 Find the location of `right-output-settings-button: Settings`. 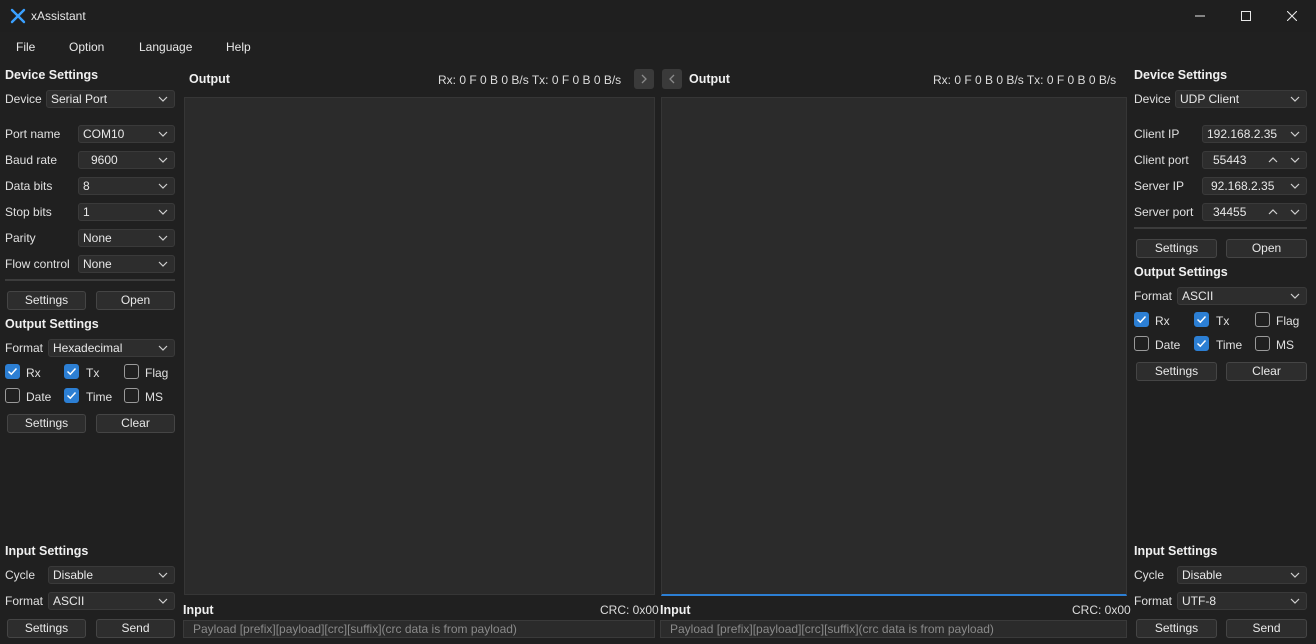

right-output-settings-button: Settings is located at coordinates (1176, 371).